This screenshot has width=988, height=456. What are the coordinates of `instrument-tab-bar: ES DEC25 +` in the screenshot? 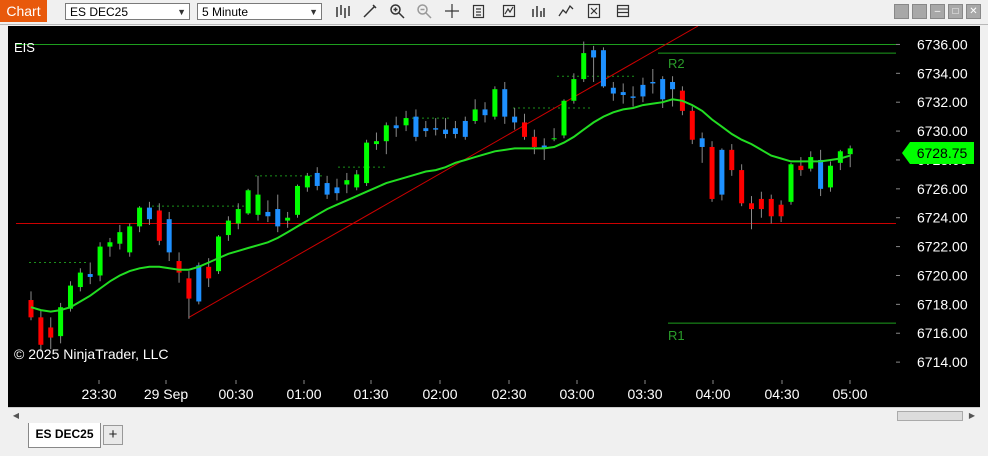 It's located at (494, 439).